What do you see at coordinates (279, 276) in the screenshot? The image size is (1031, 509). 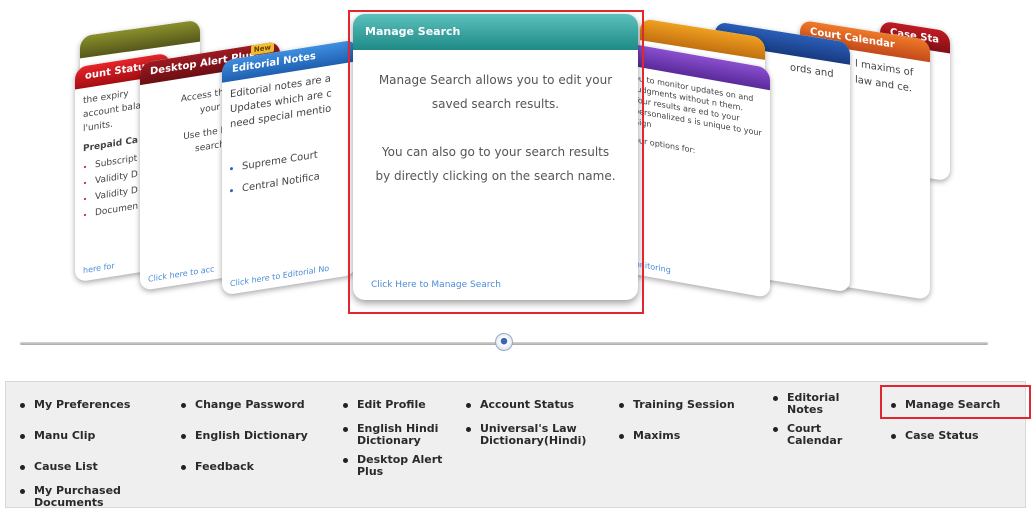 I see `card-link: Click here to Editorial No` at bounding box center [279, 276].